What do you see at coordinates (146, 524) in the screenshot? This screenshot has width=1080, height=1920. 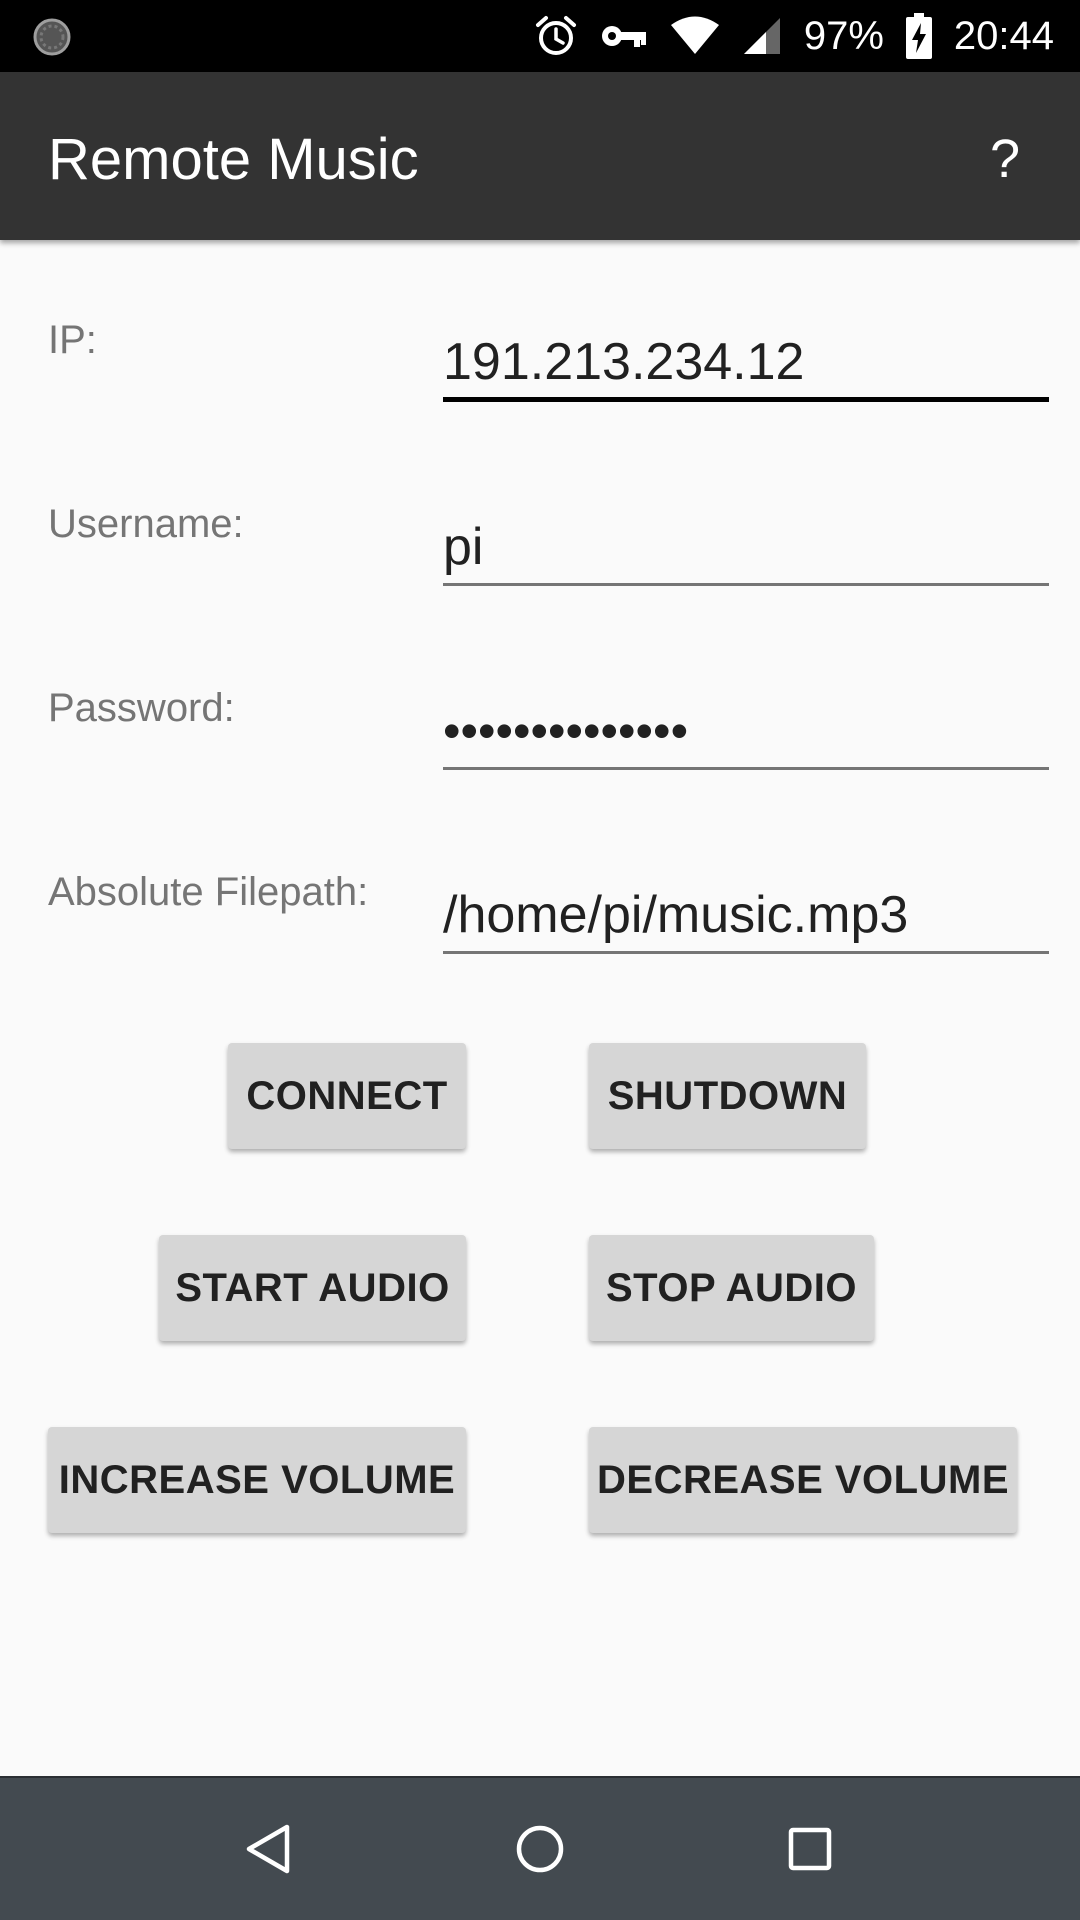 I see `username-label: Username:` at bounding box center [146, 524].